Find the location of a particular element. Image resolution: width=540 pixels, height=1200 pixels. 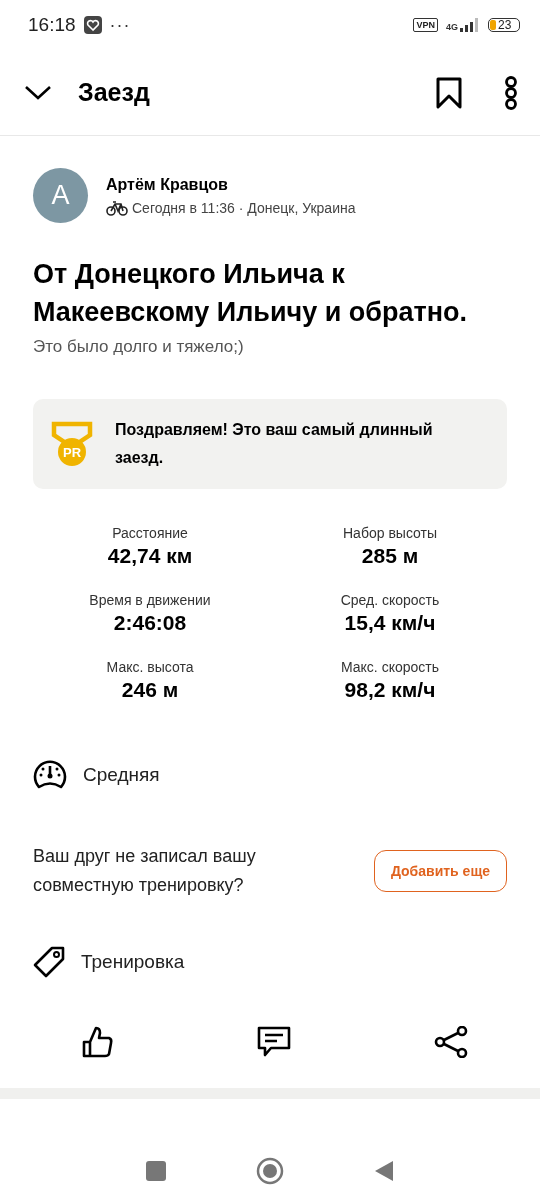

stat-label: Макс. скорость is located at coordinates (390, 667).